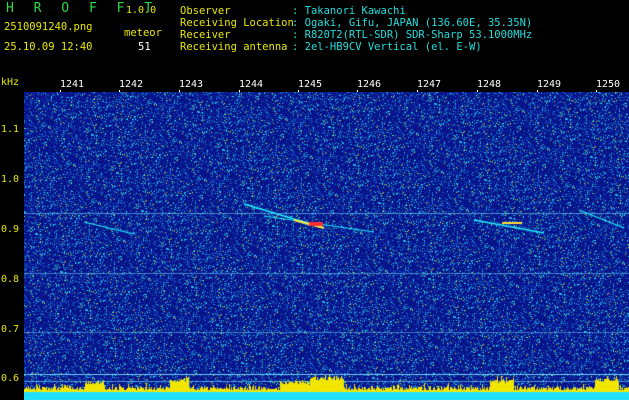 The image size is (629, 400). I want to click on x-tick-label: 1247, so click(429, 84).